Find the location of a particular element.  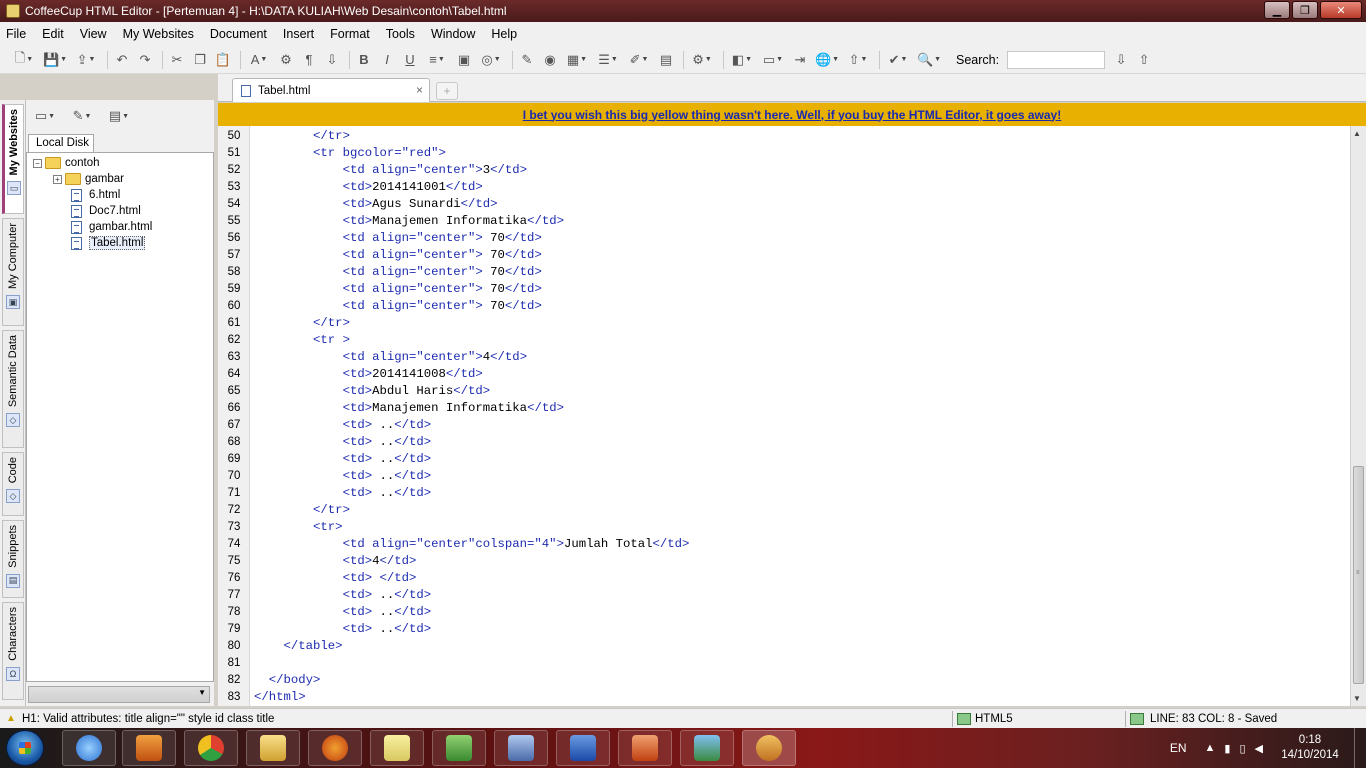

code-line: 53 <td>2014141001</td> is located at coordinates (784, 187).